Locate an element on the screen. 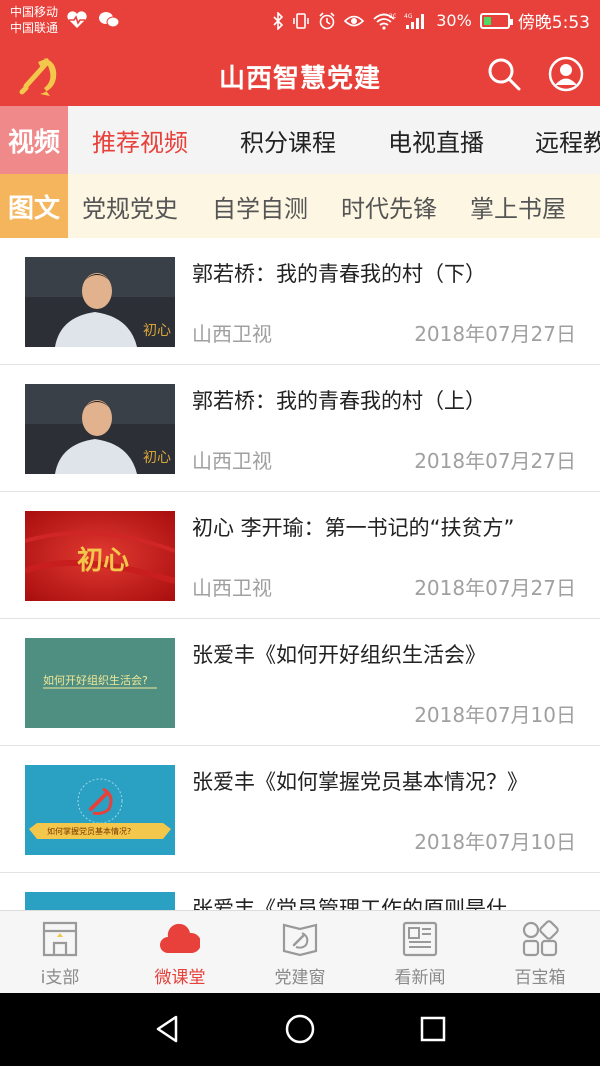  eye-icon is located at coordinates (354, 20).